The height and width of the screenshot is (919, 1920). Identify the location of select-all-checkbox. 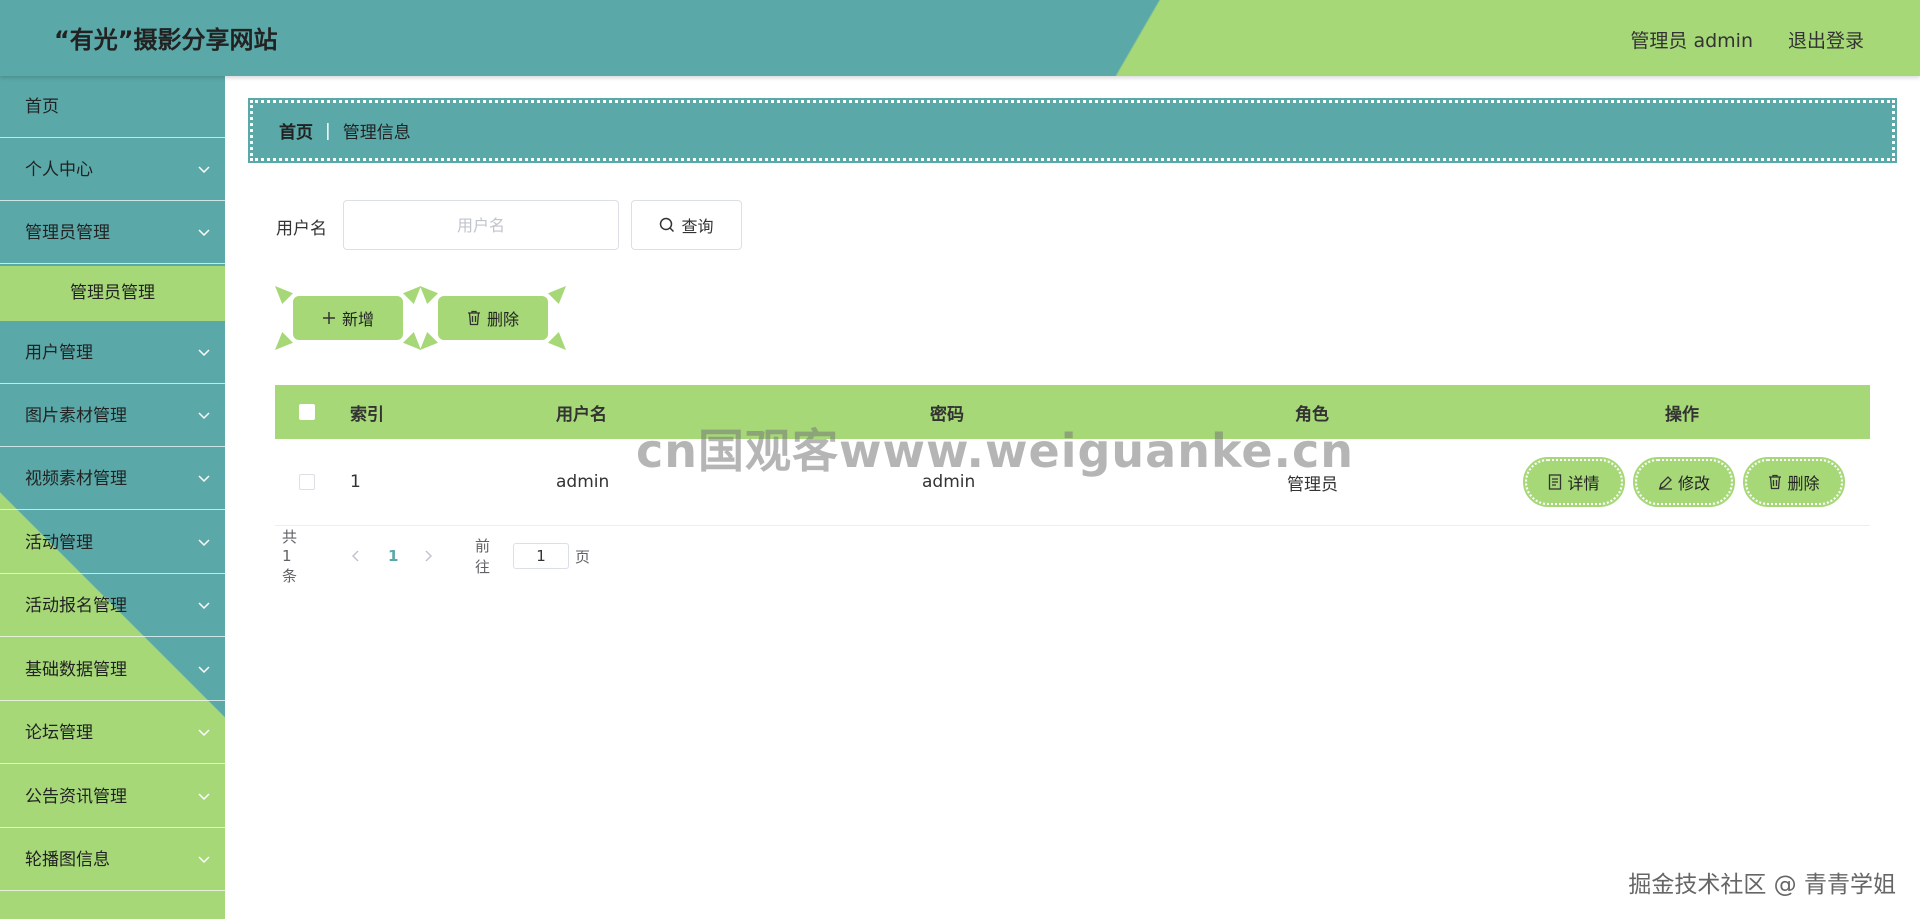
(307, 412).